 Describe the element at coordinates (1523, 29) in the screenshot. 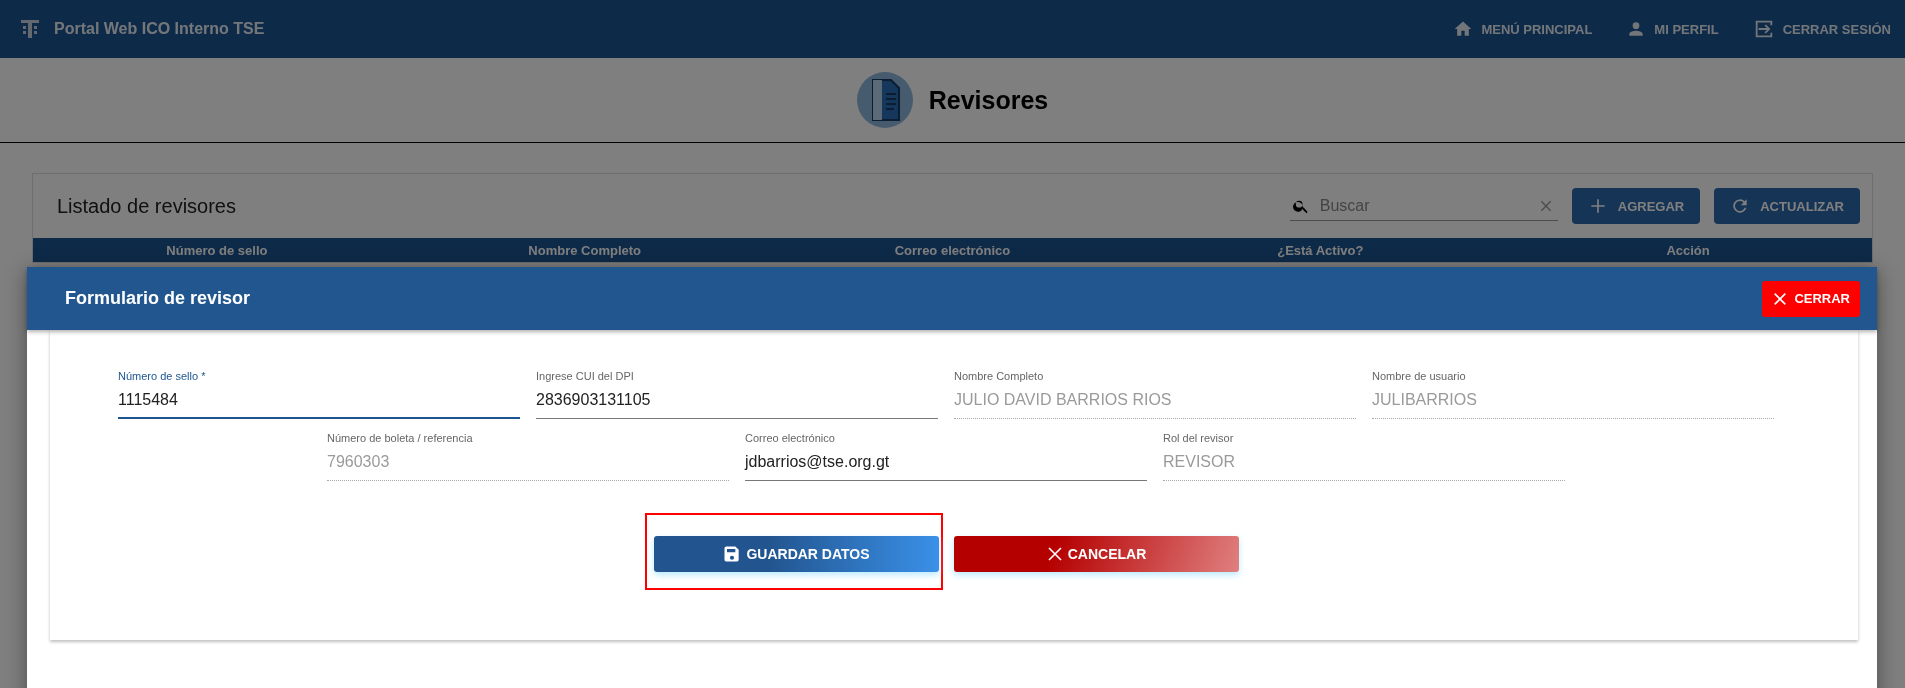

I see `nav-link: MENÚ PRINCIPAL` at that location.